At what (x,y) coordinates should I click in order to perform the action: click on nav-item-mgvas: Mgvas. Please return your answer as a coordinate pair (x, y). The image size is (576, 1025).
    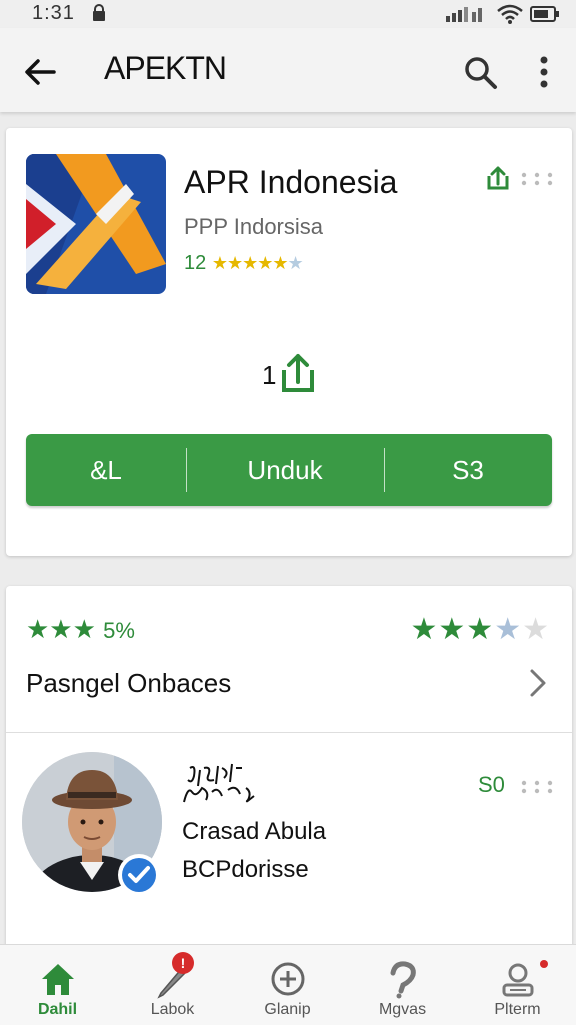
    Looking at the image, I should click on (402, 985).